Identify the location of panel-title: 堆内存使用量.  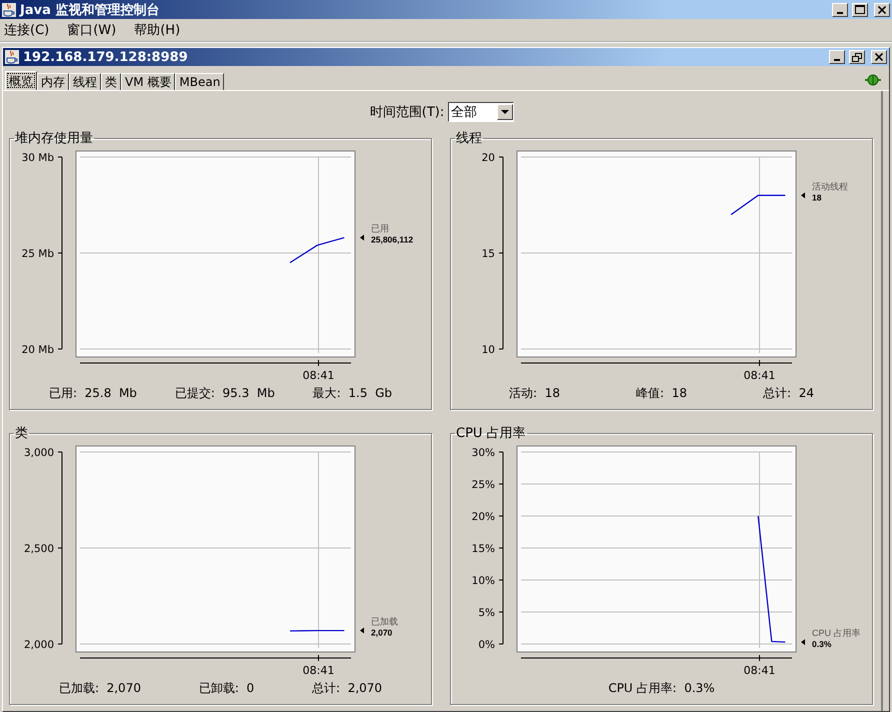
(54, 138).